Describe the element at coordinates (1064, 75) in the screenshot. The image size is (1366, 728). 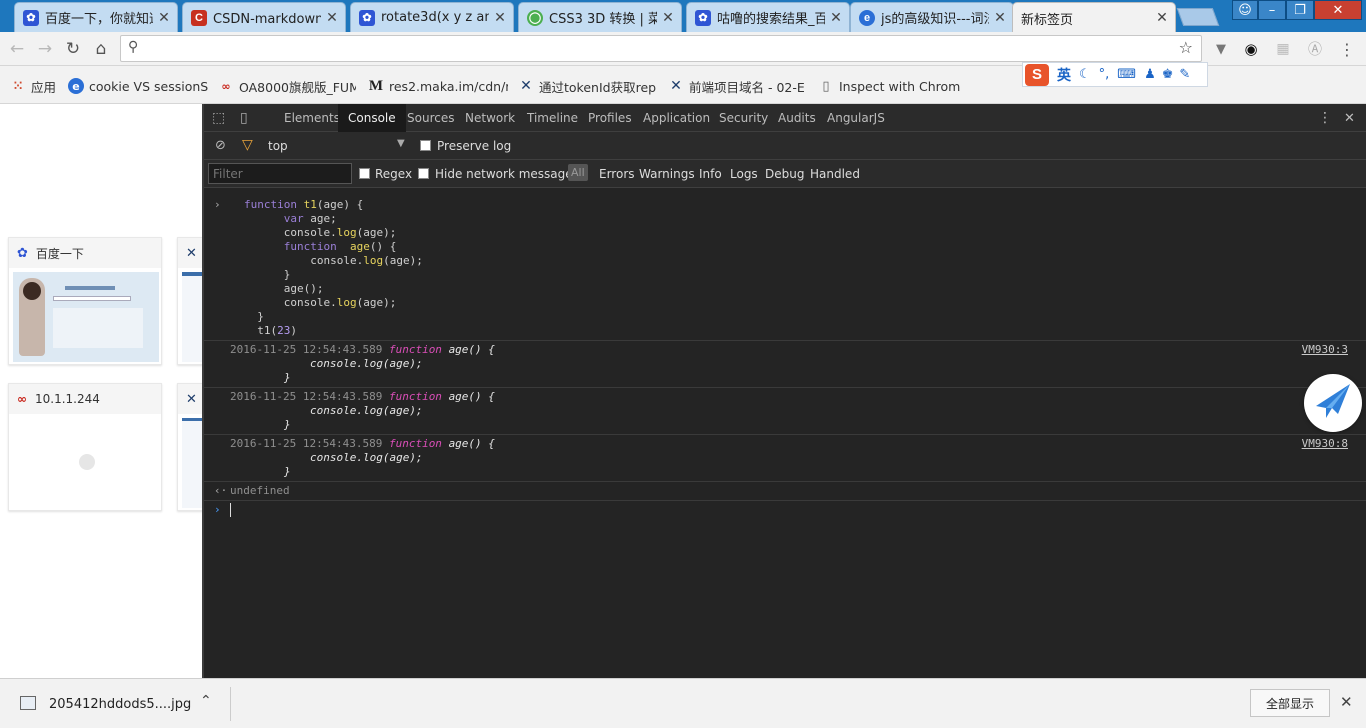
I see `ime-mode-label: 英` at that location.